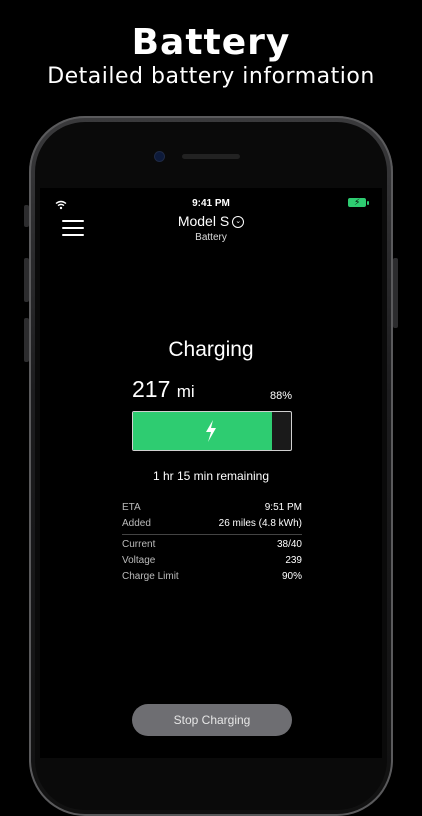 This screenshot has height=816, width=422. I want to click on promo-title: Battery, so click(211, 42).